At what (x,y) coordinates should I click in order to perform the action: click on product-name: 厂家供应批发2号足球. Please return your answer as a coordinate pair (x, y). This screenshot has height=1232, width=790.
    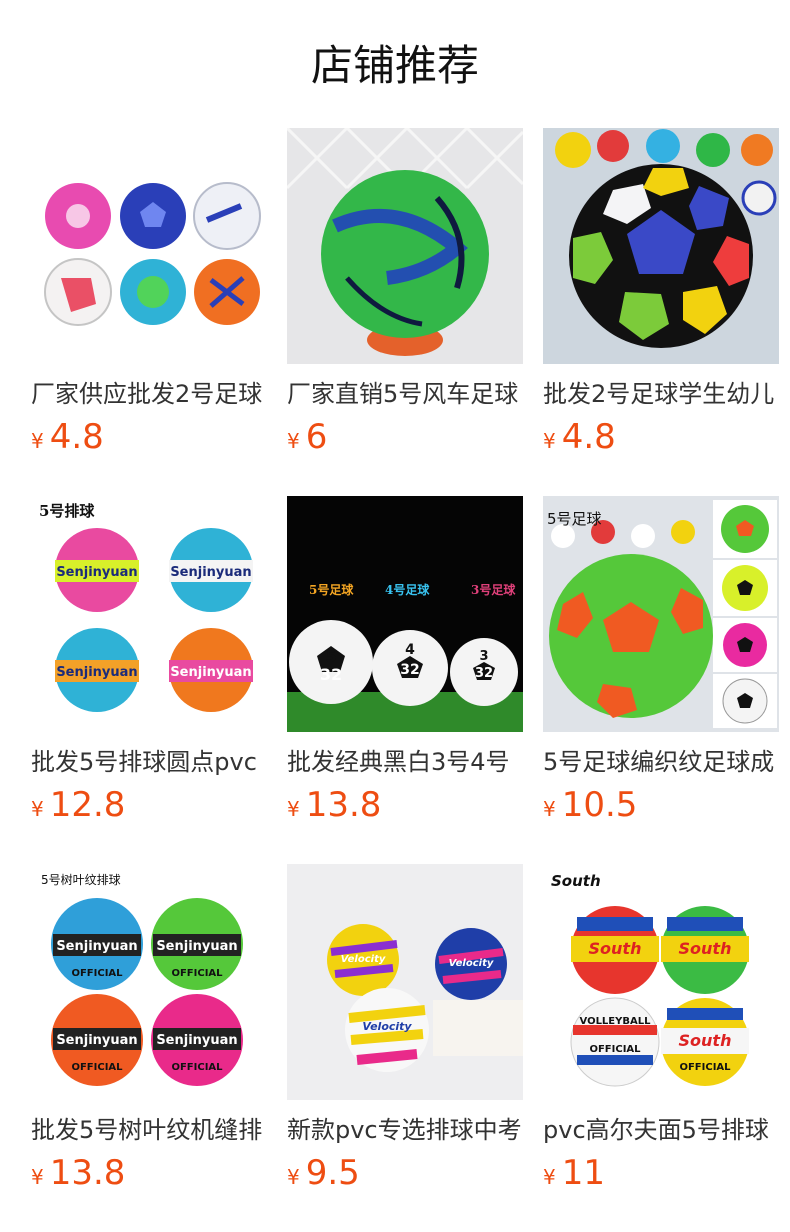
    Looking at the image, I should click on (149, 394).